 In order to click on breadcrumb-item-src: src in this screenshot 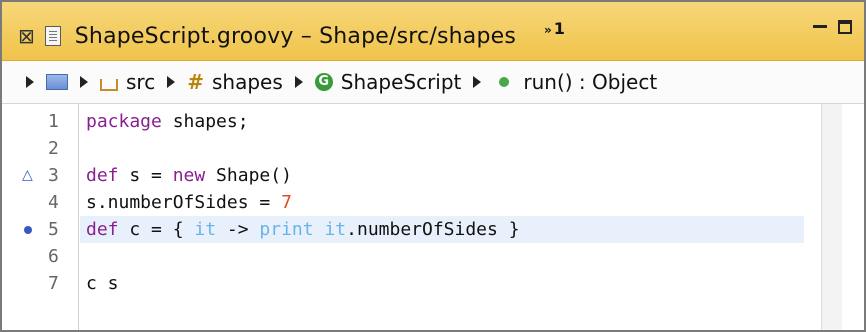, I will do `click(140, 82)`.